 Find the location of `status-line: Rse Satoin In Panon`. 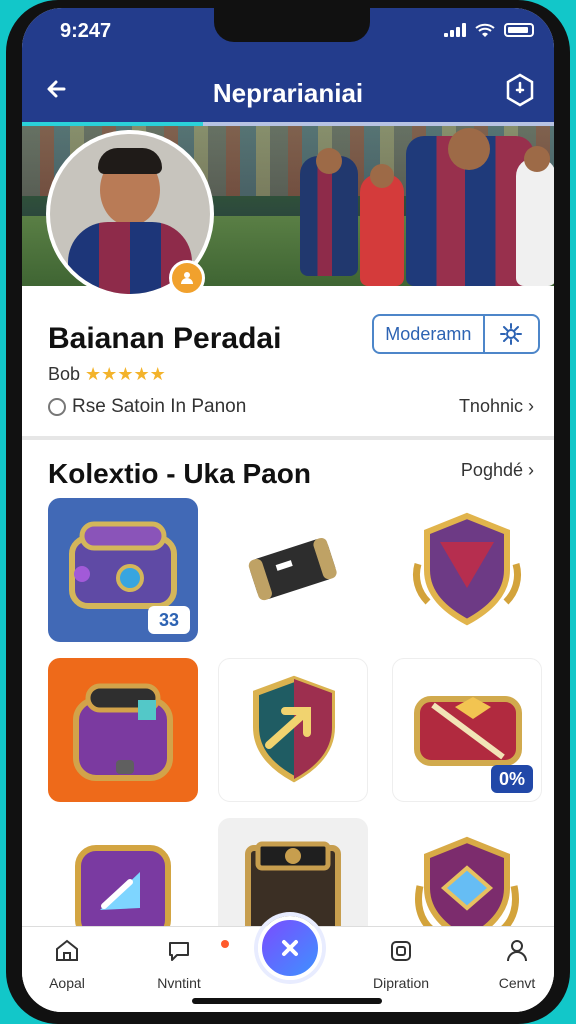

status-line: Rse Satoin In Panon is located at coordinates (147, 407).